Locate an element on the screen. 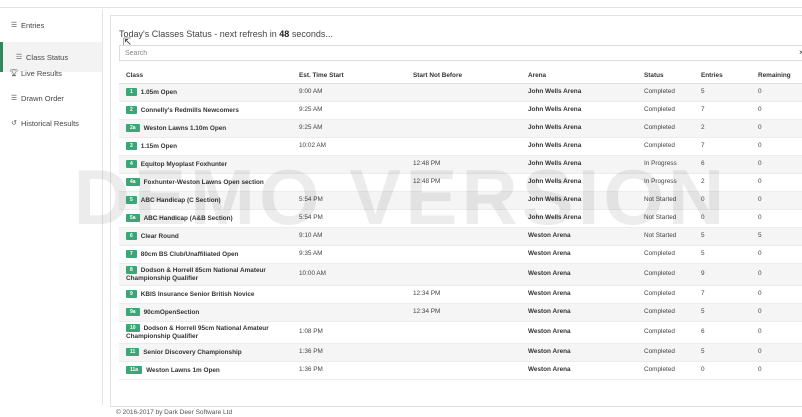 This screenshot has height=417, width=802. class-number-badge: 10 is located at coordinates (133, 327).